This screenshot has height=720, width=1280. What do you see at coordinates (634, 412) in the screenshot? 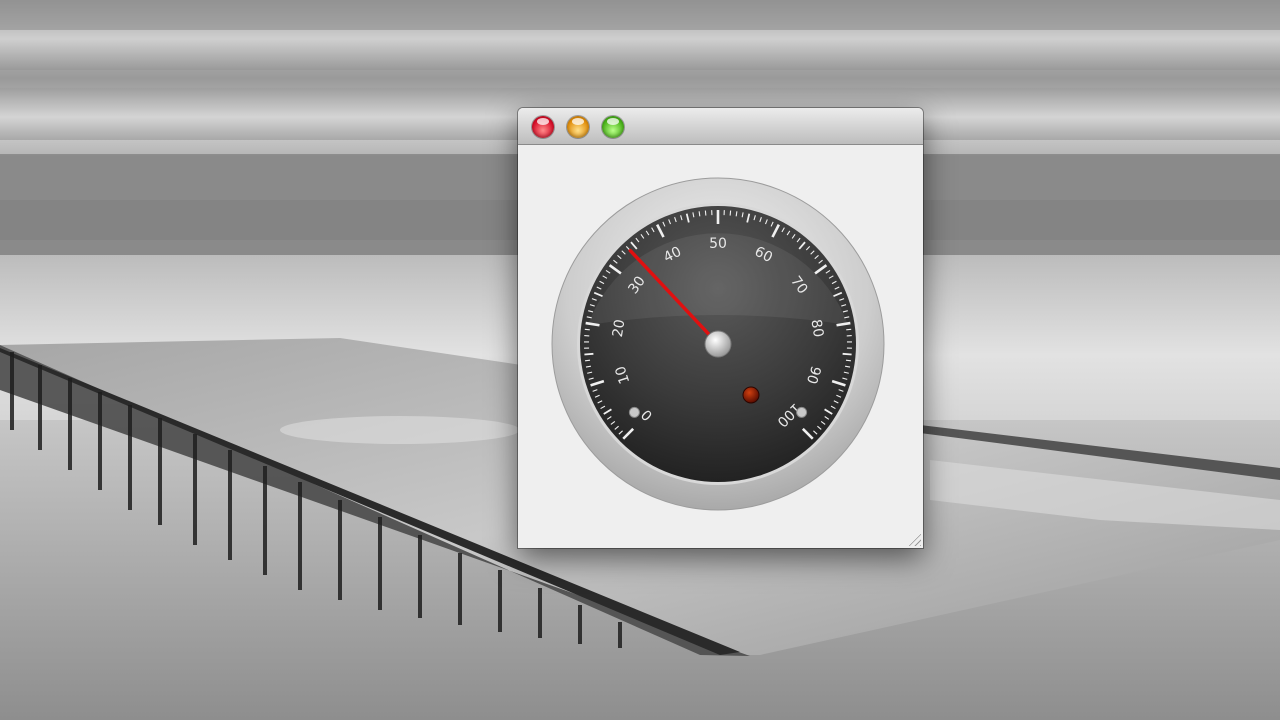
I see `zero-stop-pin` at bounding box center [634, 412].